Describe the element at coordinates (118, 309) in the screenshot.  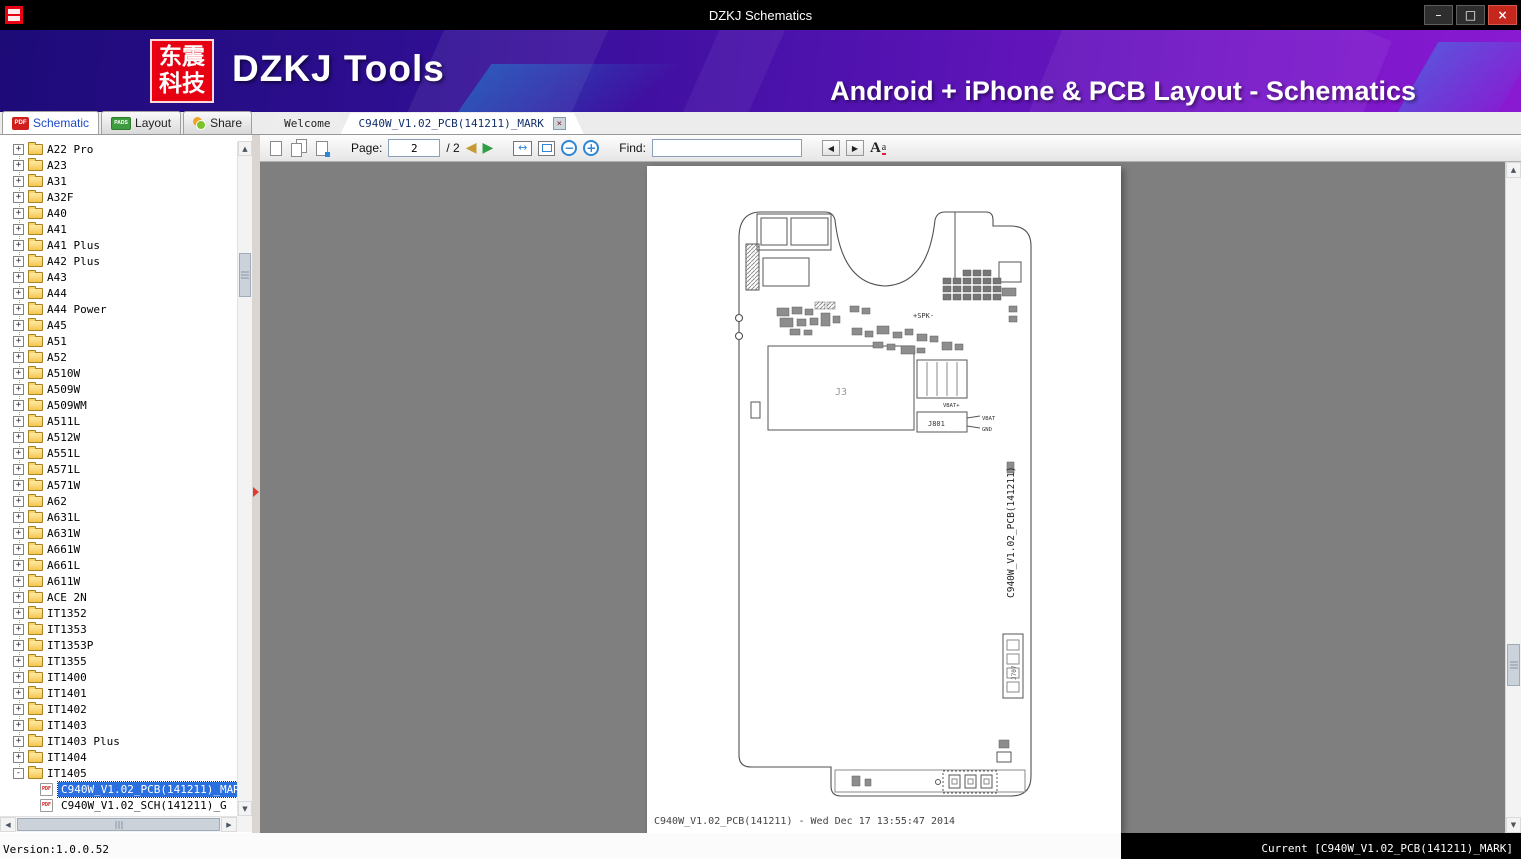
I see `tree-folder-item: + A44 Power` at that location.